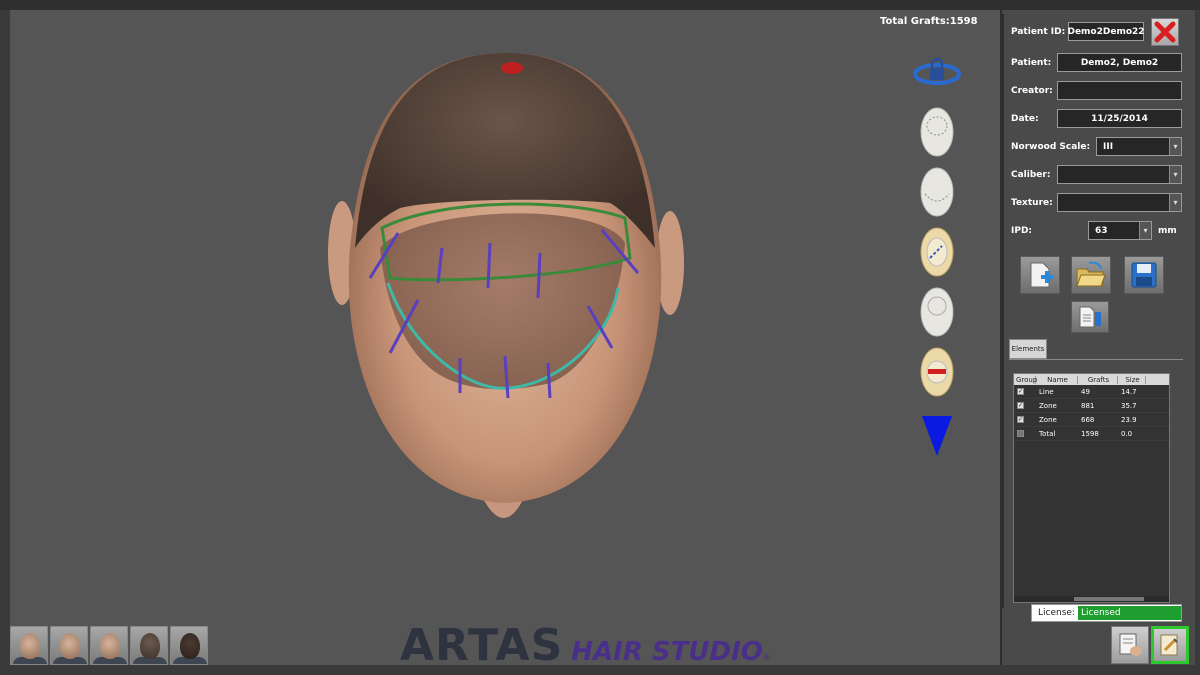 The image size is (1200, 675). I want to click on patient-record-button, so click(1170, 645).